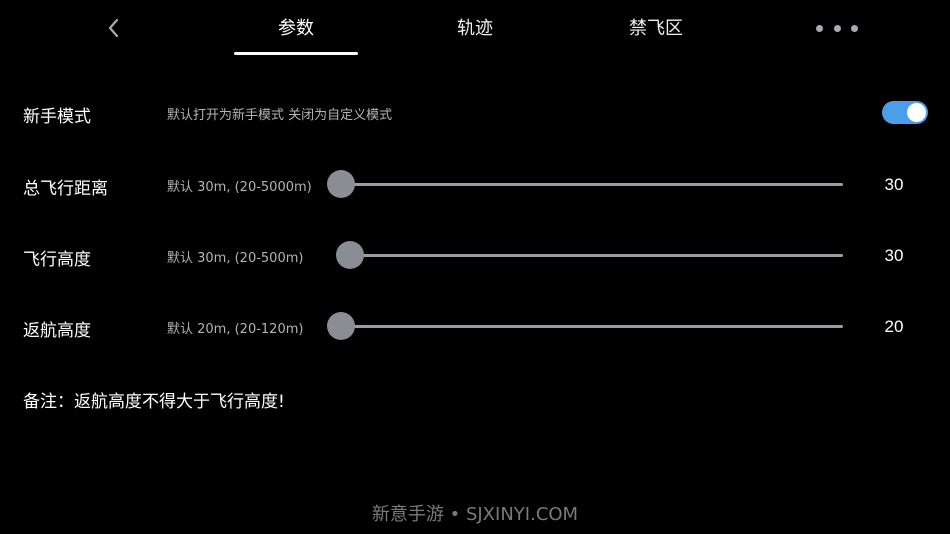 This screenshot has height=534, width=950. I want to click on total-distance-hint: 默认 30m, (20-5000m), so click(239, 187).